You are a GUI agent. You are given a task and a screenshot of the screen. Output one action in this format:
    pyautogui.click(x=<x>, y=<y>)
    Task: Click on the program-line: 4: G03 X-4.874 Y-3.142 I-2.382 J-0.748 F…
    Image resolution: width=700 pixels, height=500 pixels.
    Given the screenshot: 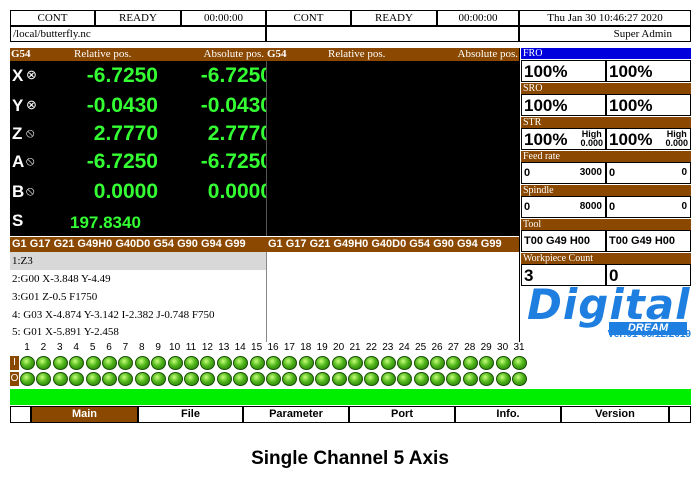 What is the action you would take?
    pyautogui.click(x=138, y=315)
    